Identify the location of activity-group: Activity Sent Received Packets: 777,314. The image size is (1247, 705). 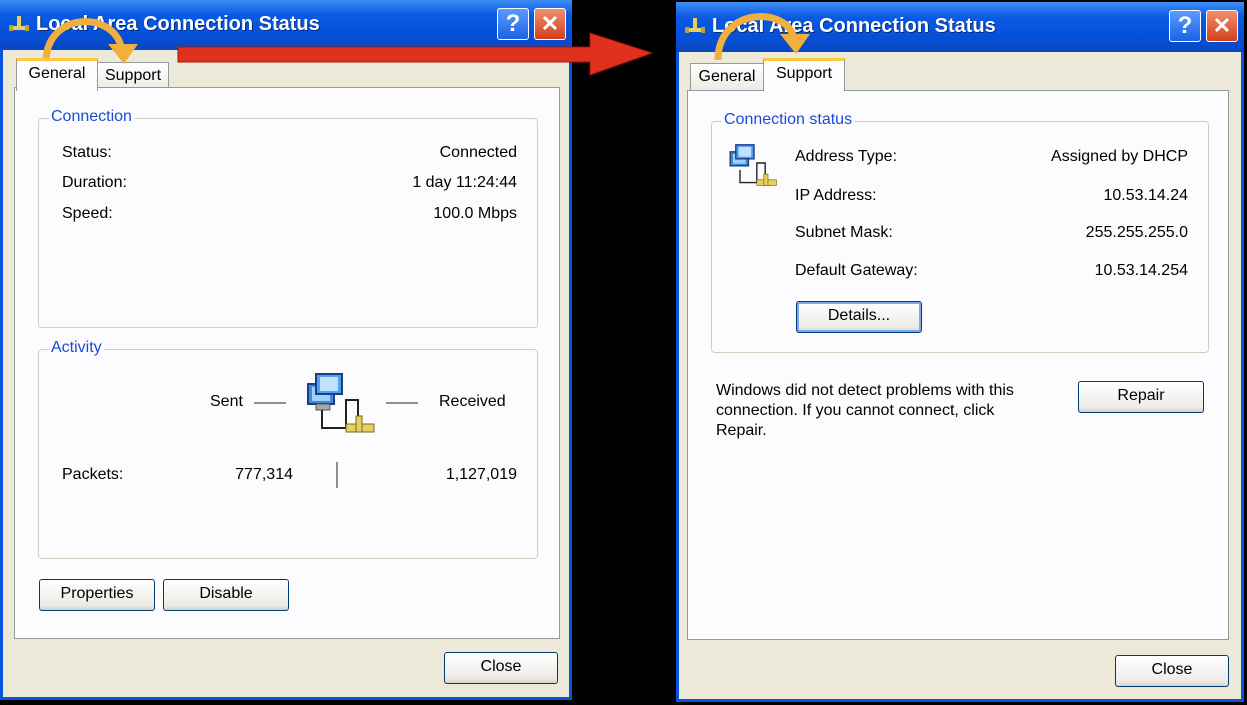
(288, 449).